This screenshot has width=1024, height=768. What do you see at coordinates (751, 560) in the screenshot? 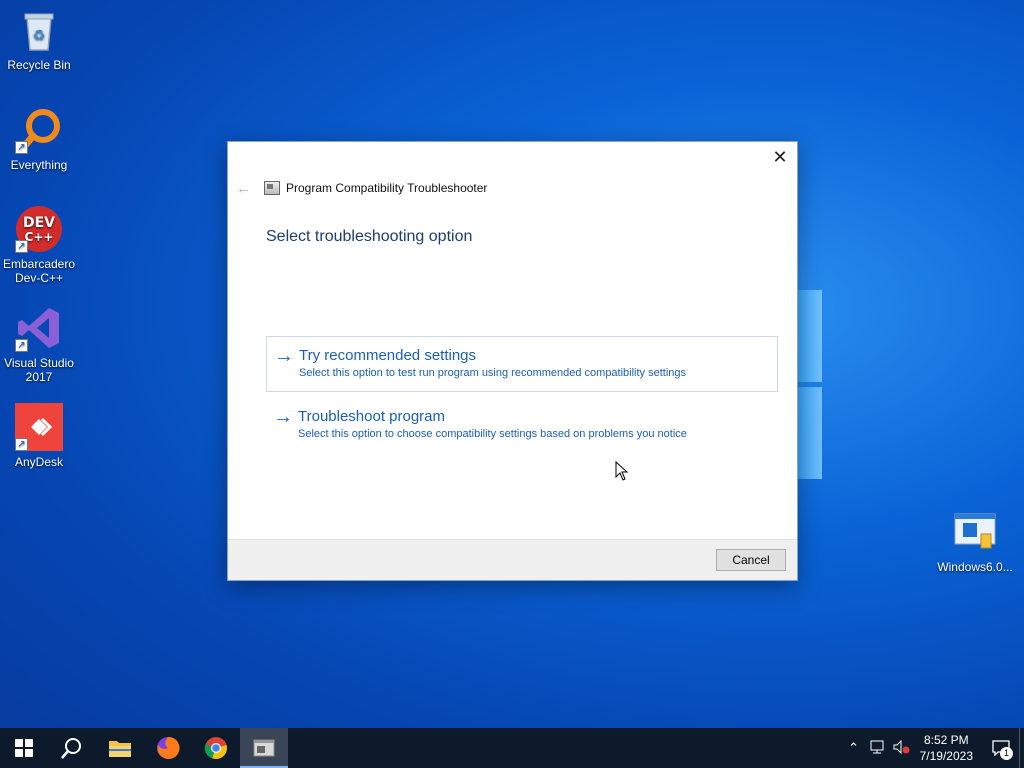
I see `cancel-button: Cancel` at bounding box center [751, 560].